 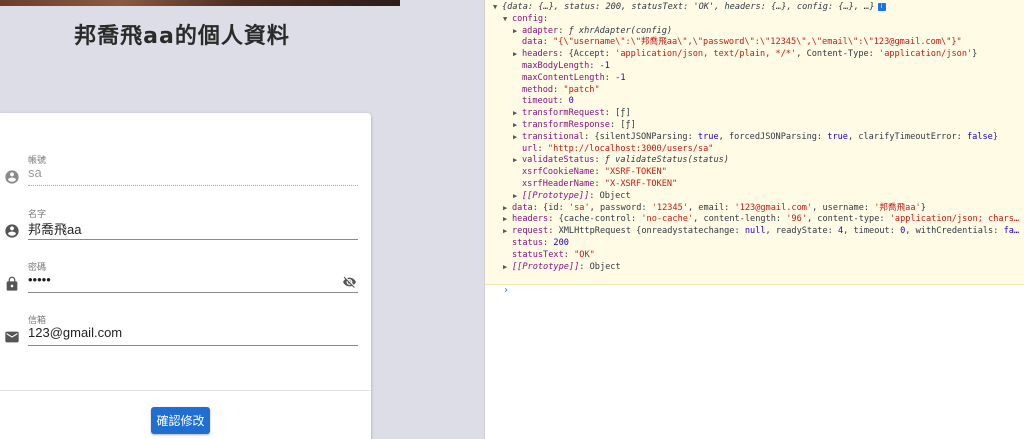 What do you see at coordinates (620, 207) in the screenshot?
I see `console-token: , password:` at bounding box center [620, 207].